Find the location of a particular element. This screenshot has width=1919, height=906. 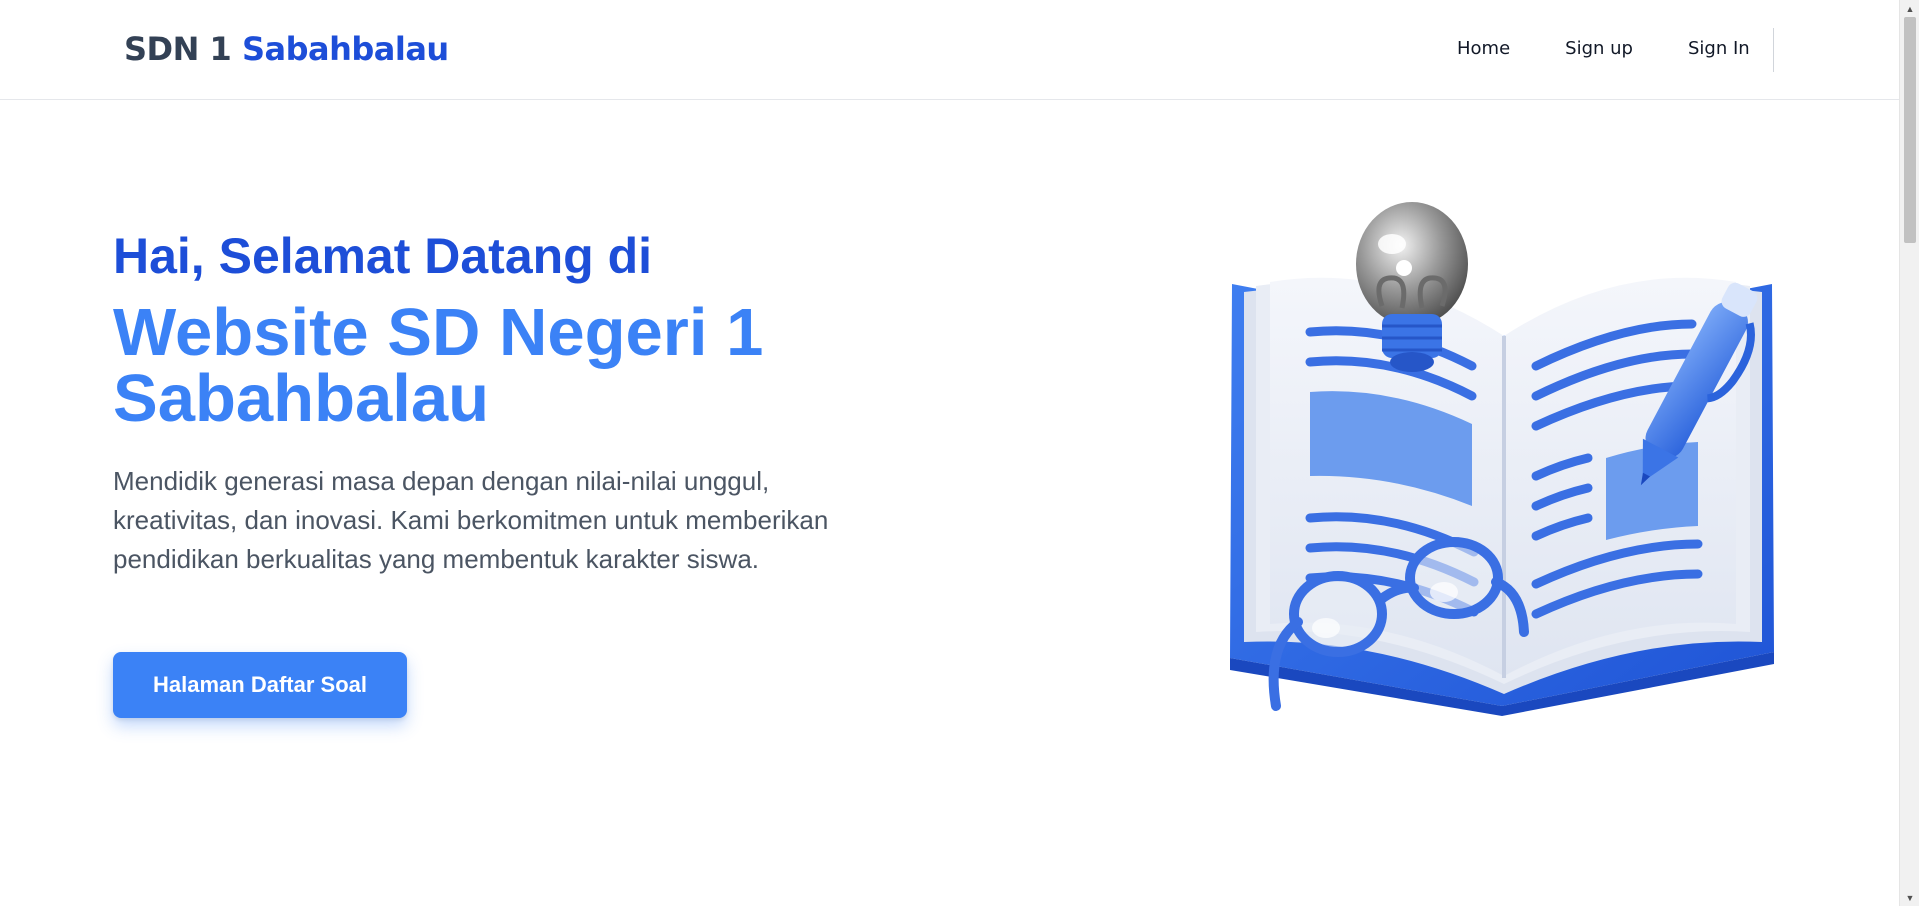

brand-logo: SDN 1 Sabahbalau is located at coordinates (286, 49).